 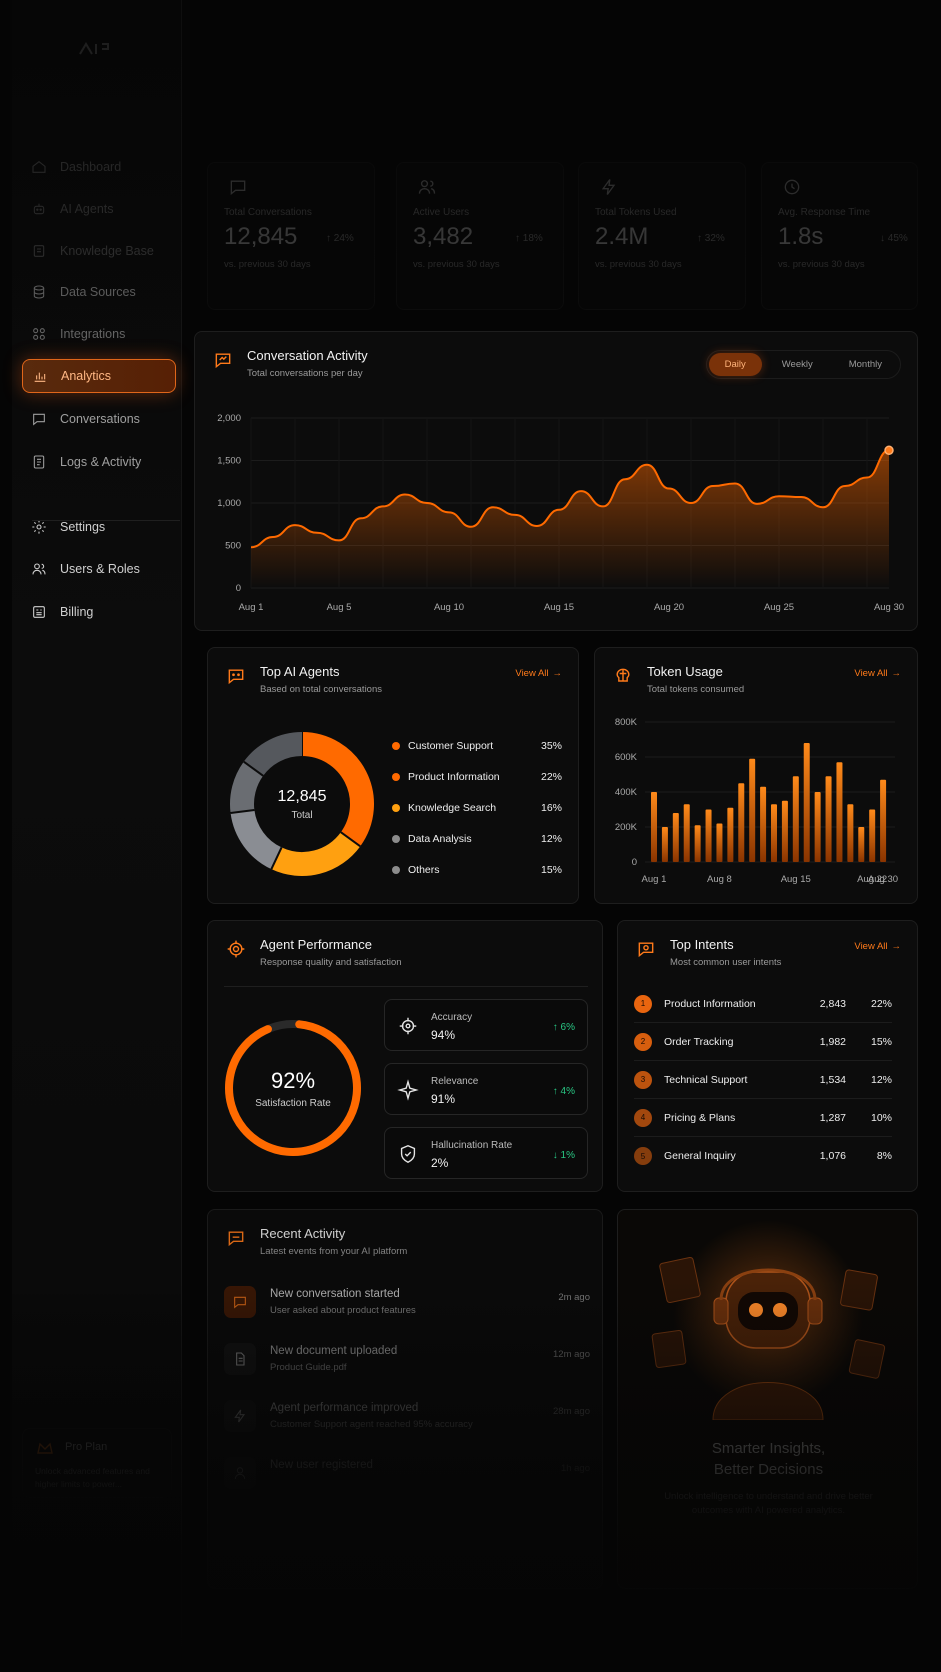 What do you see at coordinates (77, 612) in the screenshot?
I see `sidebar-item-label: Billing` at bounding box center [77, 612].